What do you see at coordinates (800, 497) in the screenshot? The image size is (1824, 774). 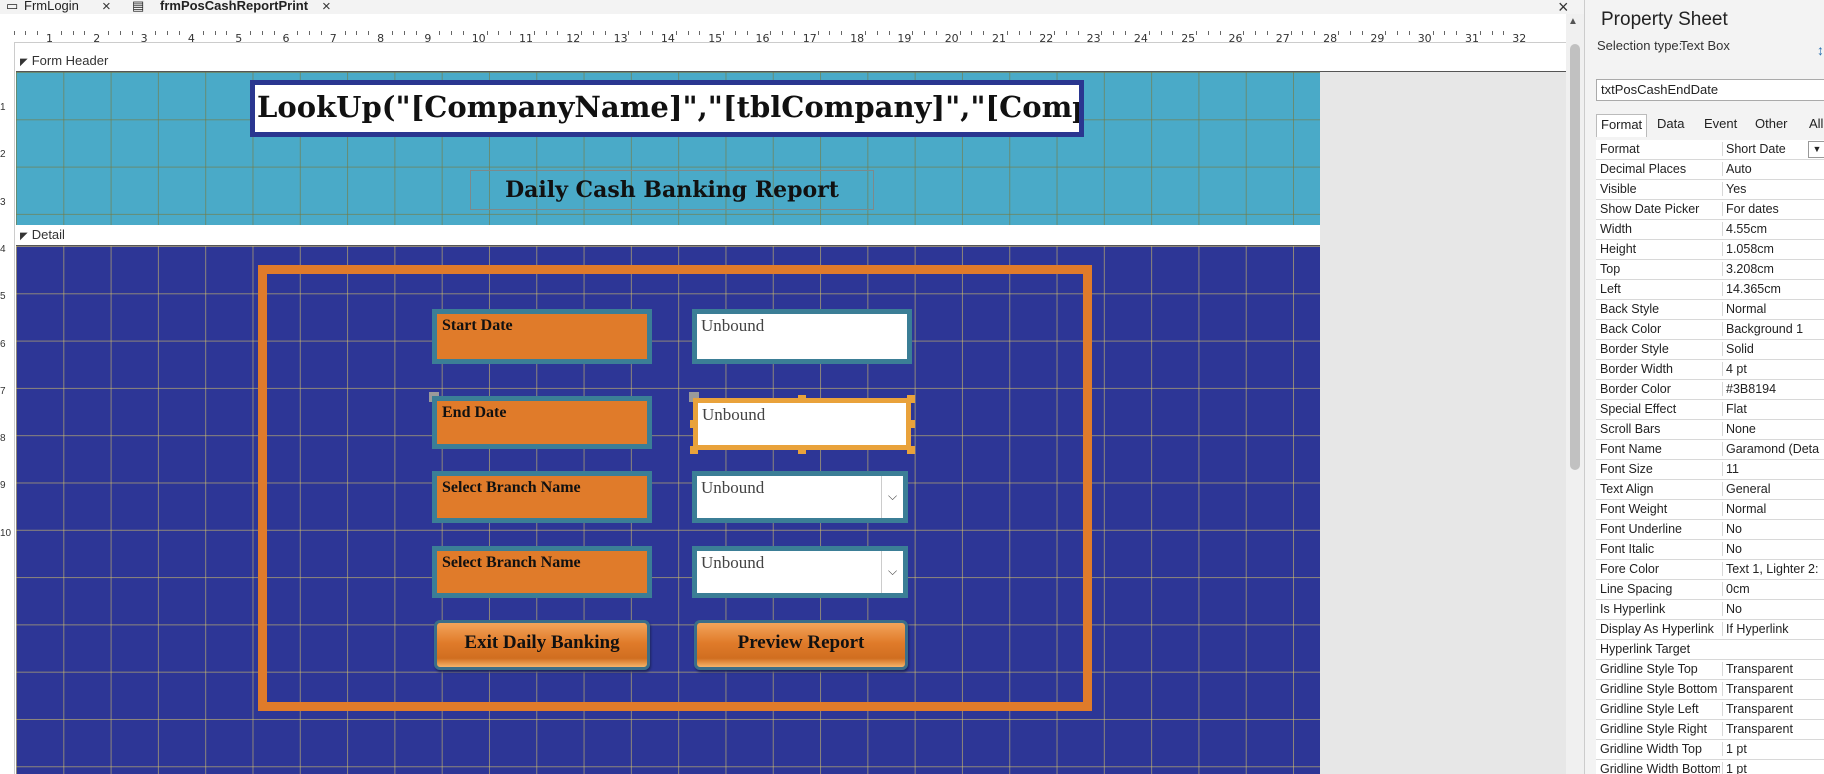 I see `branch-name-combobox: Unbound ⌵` at bounding box center [800, 497].